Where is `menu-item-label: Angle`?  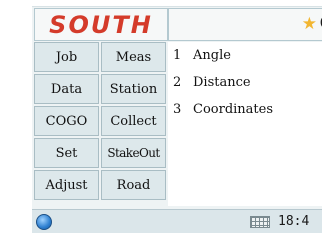
menu-item-label: Angle is located at coordinates (212, 55).